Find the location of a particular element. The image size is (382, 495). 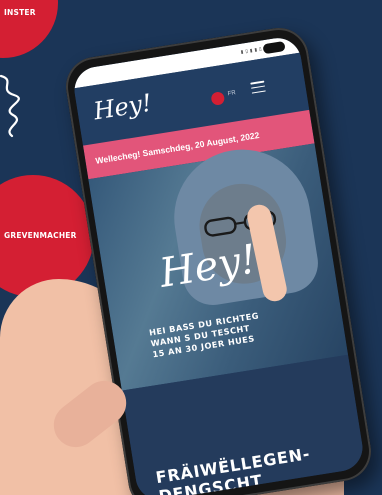

camera-icon is located at coordinates (274, 47).